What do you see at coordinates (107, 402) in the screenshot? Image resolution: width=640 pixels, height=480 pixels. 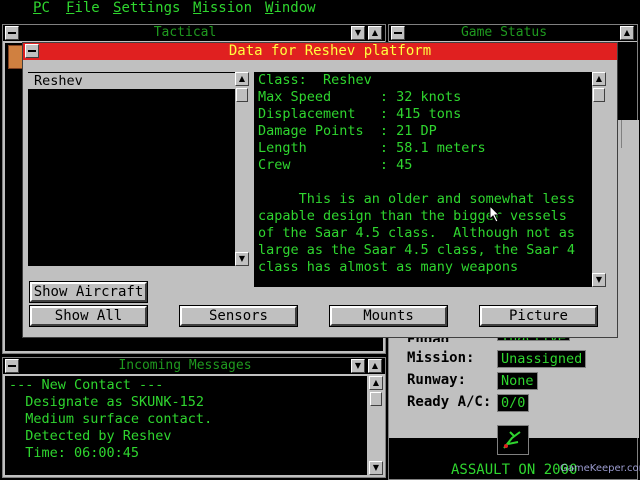 I see `message-line: Designate as SKUNK-152` at bounding box center [107, 402].